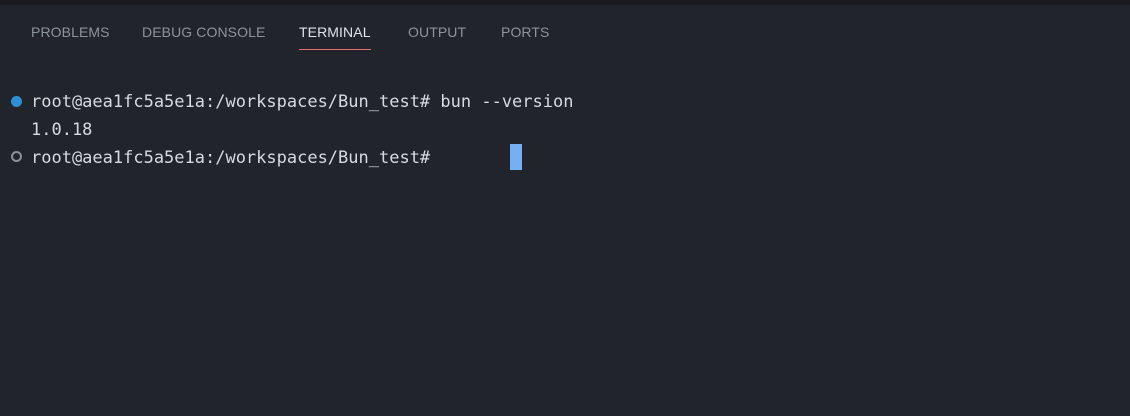 The width and height of the screenshot is (1130, 416). I want to click on terminal-input, so click(435, 158).